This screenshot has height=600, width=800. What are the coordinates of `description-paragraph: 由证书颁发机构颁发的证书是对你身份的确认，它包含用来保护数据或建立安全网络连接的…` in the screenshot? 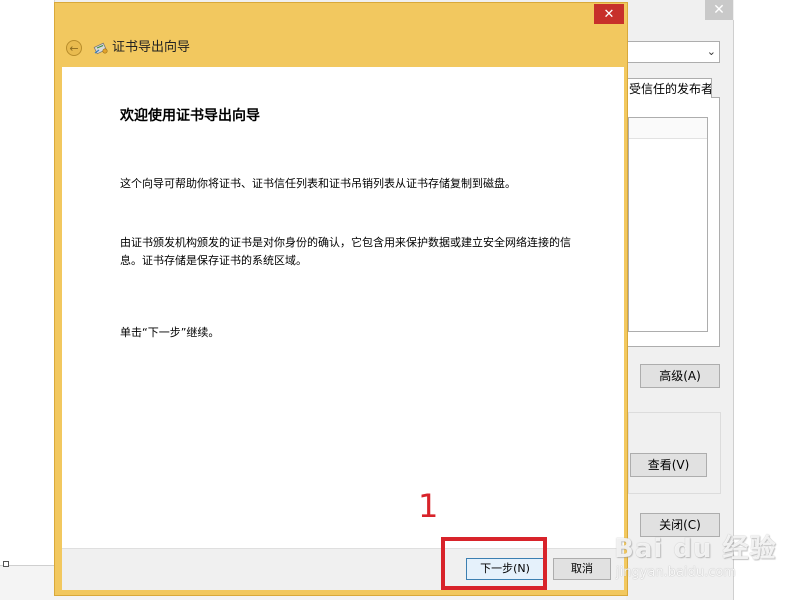 It's located at (345, 251).